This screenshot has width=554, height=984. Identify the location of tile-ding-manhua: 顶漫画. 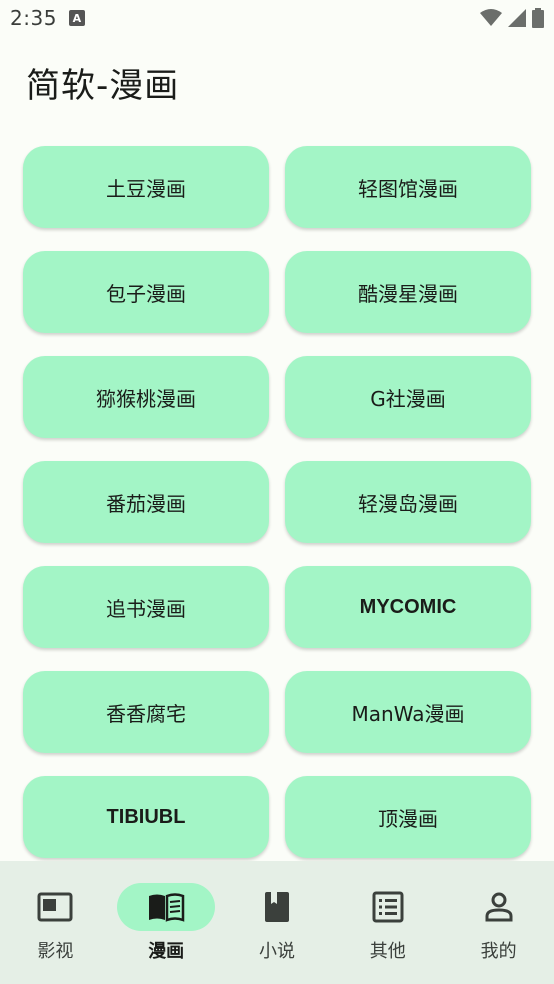
(408, 817).